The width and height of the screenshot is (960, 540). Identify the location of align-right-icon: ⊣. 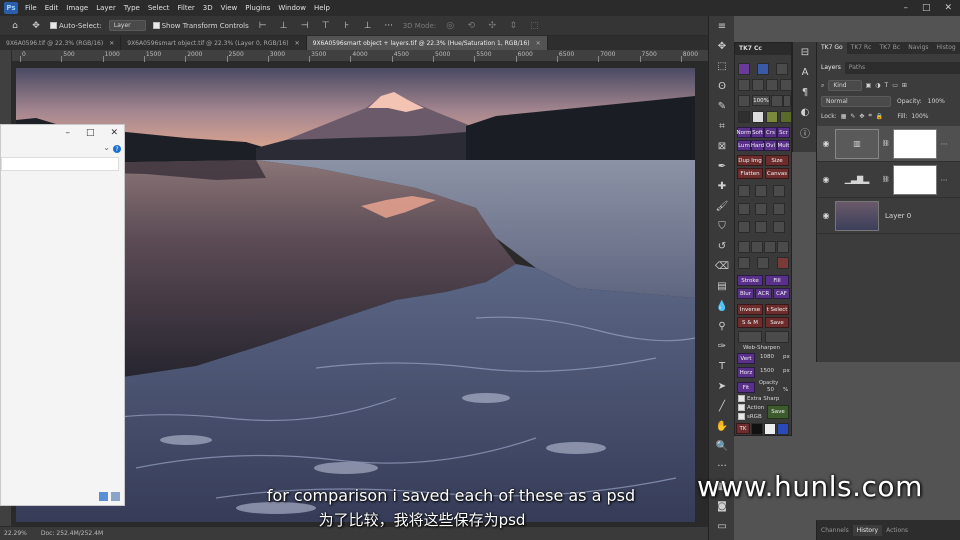
(305, 25).